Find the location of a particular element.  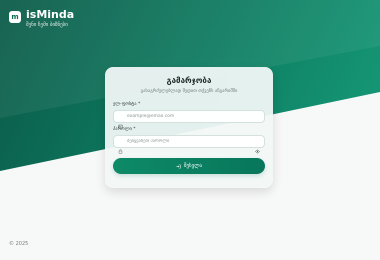

password-field is located at coordinates (189, 144).